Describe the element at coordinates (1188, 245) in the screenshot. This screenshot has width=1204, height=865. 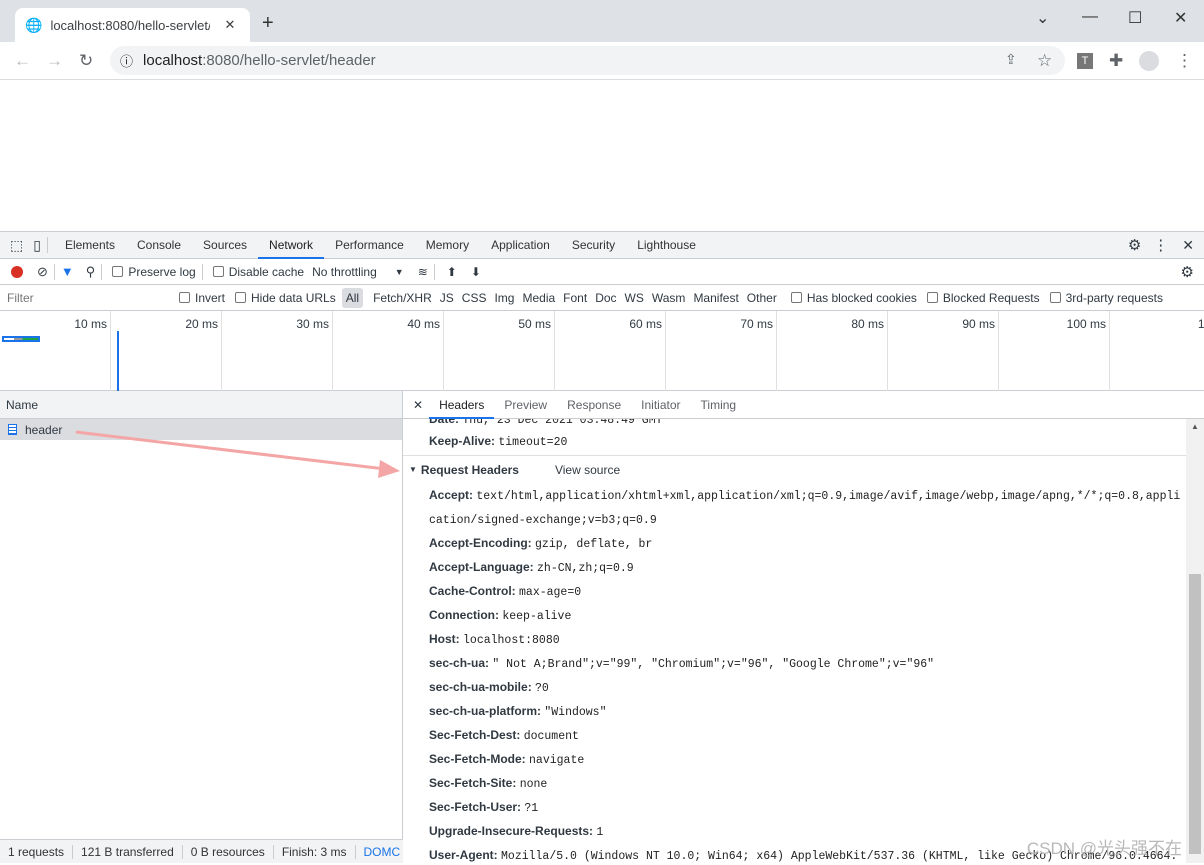
I see `close-devtools-icon: ✕` at that location.